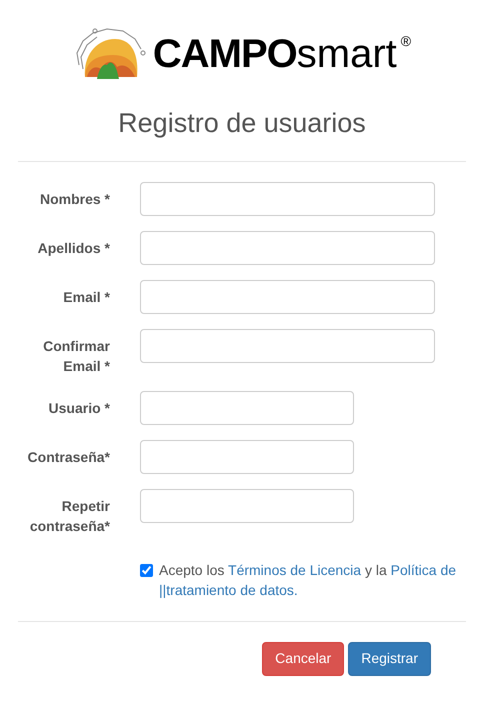 This screenshot has width=484, height=717. I want to click on agreement-checkbox, so click(146, 570).